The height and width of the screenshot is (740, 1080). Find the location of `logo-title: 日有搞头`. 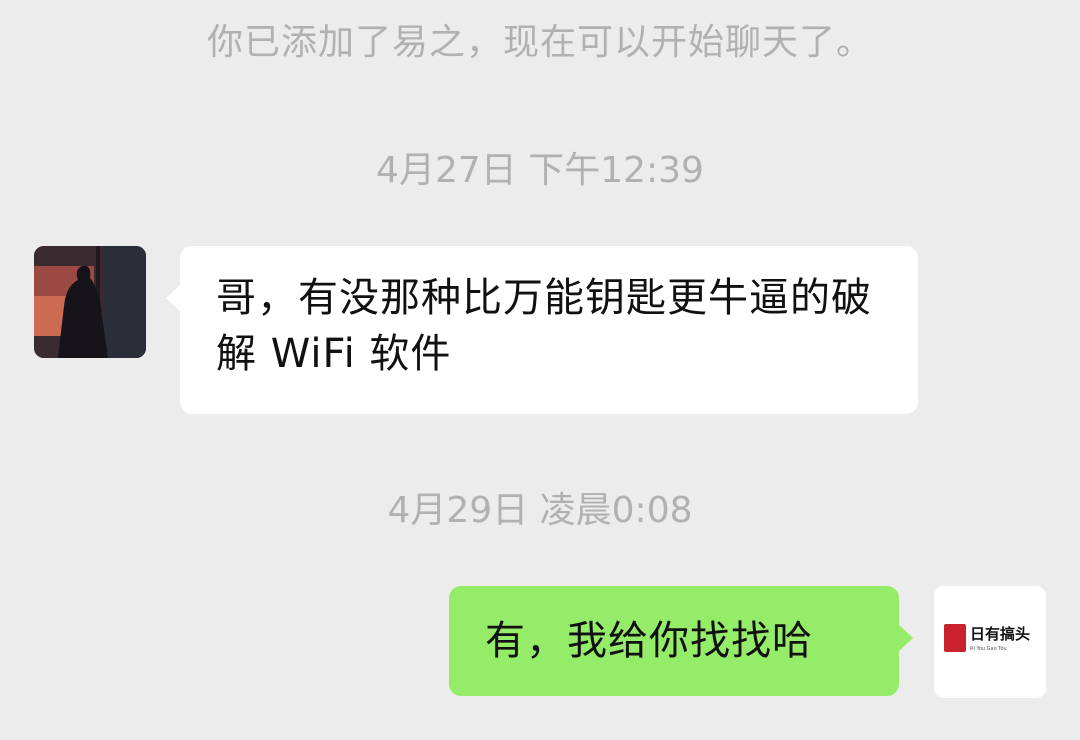

logo-title: 日有搞头 is located at coordinates (1000, 634).